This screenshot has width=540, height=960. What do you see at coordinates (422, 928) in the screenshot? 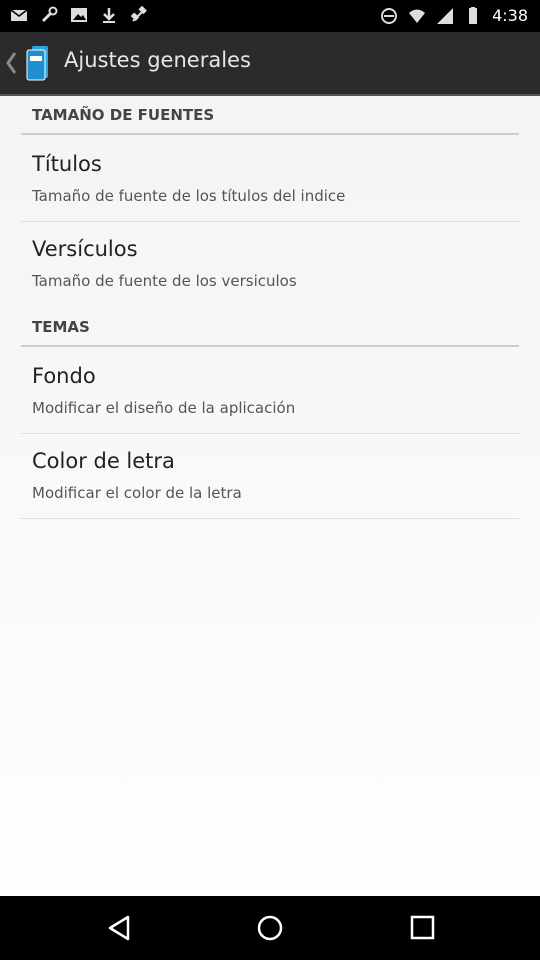
I see `recents-icon` at bounding box center [422, 928].